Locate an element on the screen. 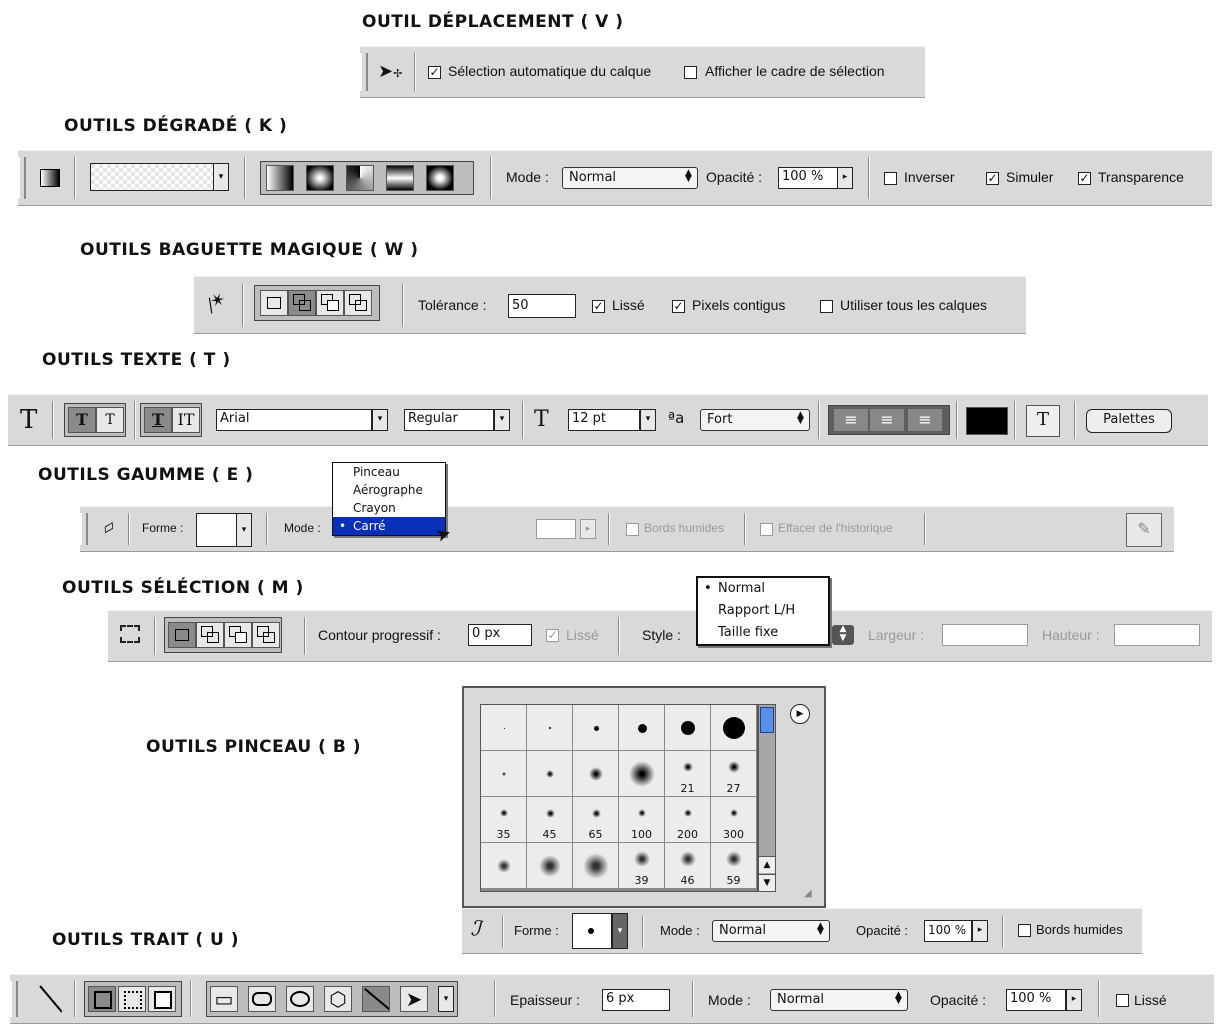 The image size is (1216, 1024). dither-checkbox: ✓ is located at coordinates (992, 178).